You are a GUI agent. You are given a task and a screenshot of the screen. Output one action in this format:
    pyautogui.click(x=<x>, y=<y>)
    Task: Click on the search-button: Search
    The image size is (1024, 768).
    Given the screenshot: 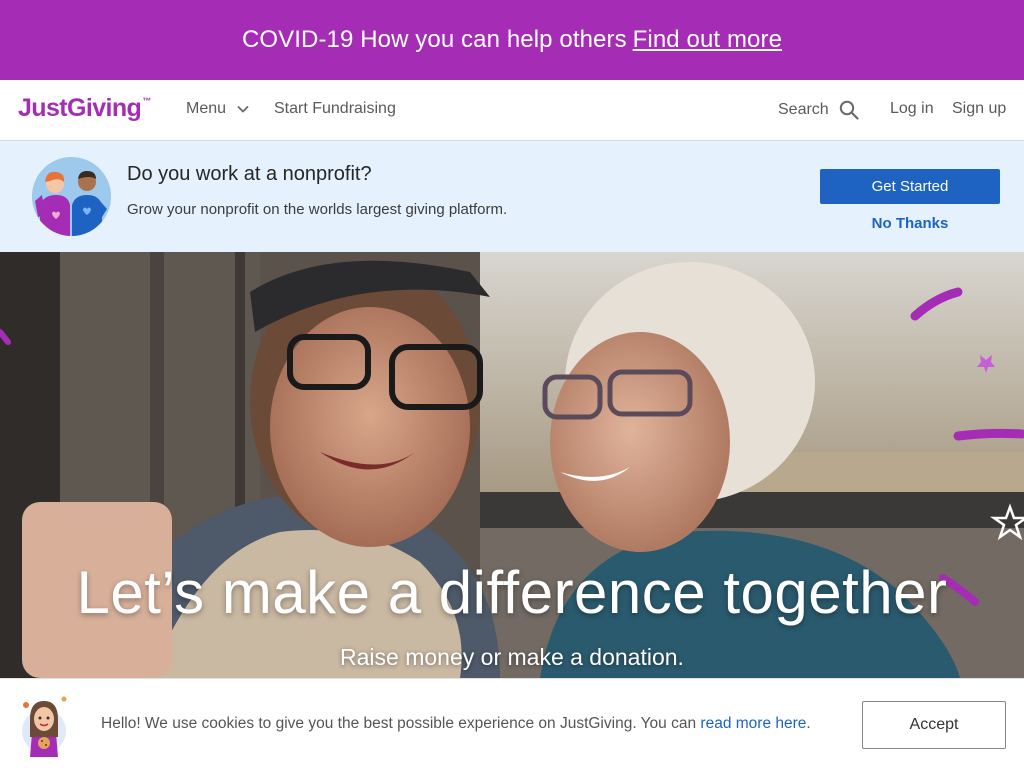 What is the action you would take?
    pyautogui.click(x=818, y=110)
    